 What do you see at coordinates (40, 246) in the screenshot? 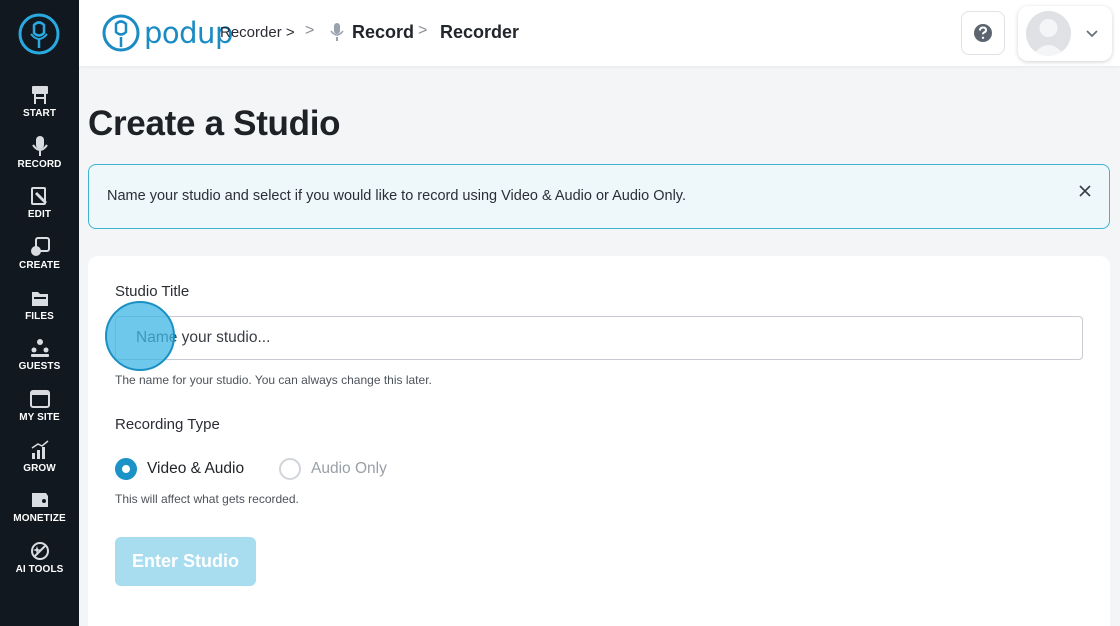
I see `create-icon` at bounding box center [40, 246].